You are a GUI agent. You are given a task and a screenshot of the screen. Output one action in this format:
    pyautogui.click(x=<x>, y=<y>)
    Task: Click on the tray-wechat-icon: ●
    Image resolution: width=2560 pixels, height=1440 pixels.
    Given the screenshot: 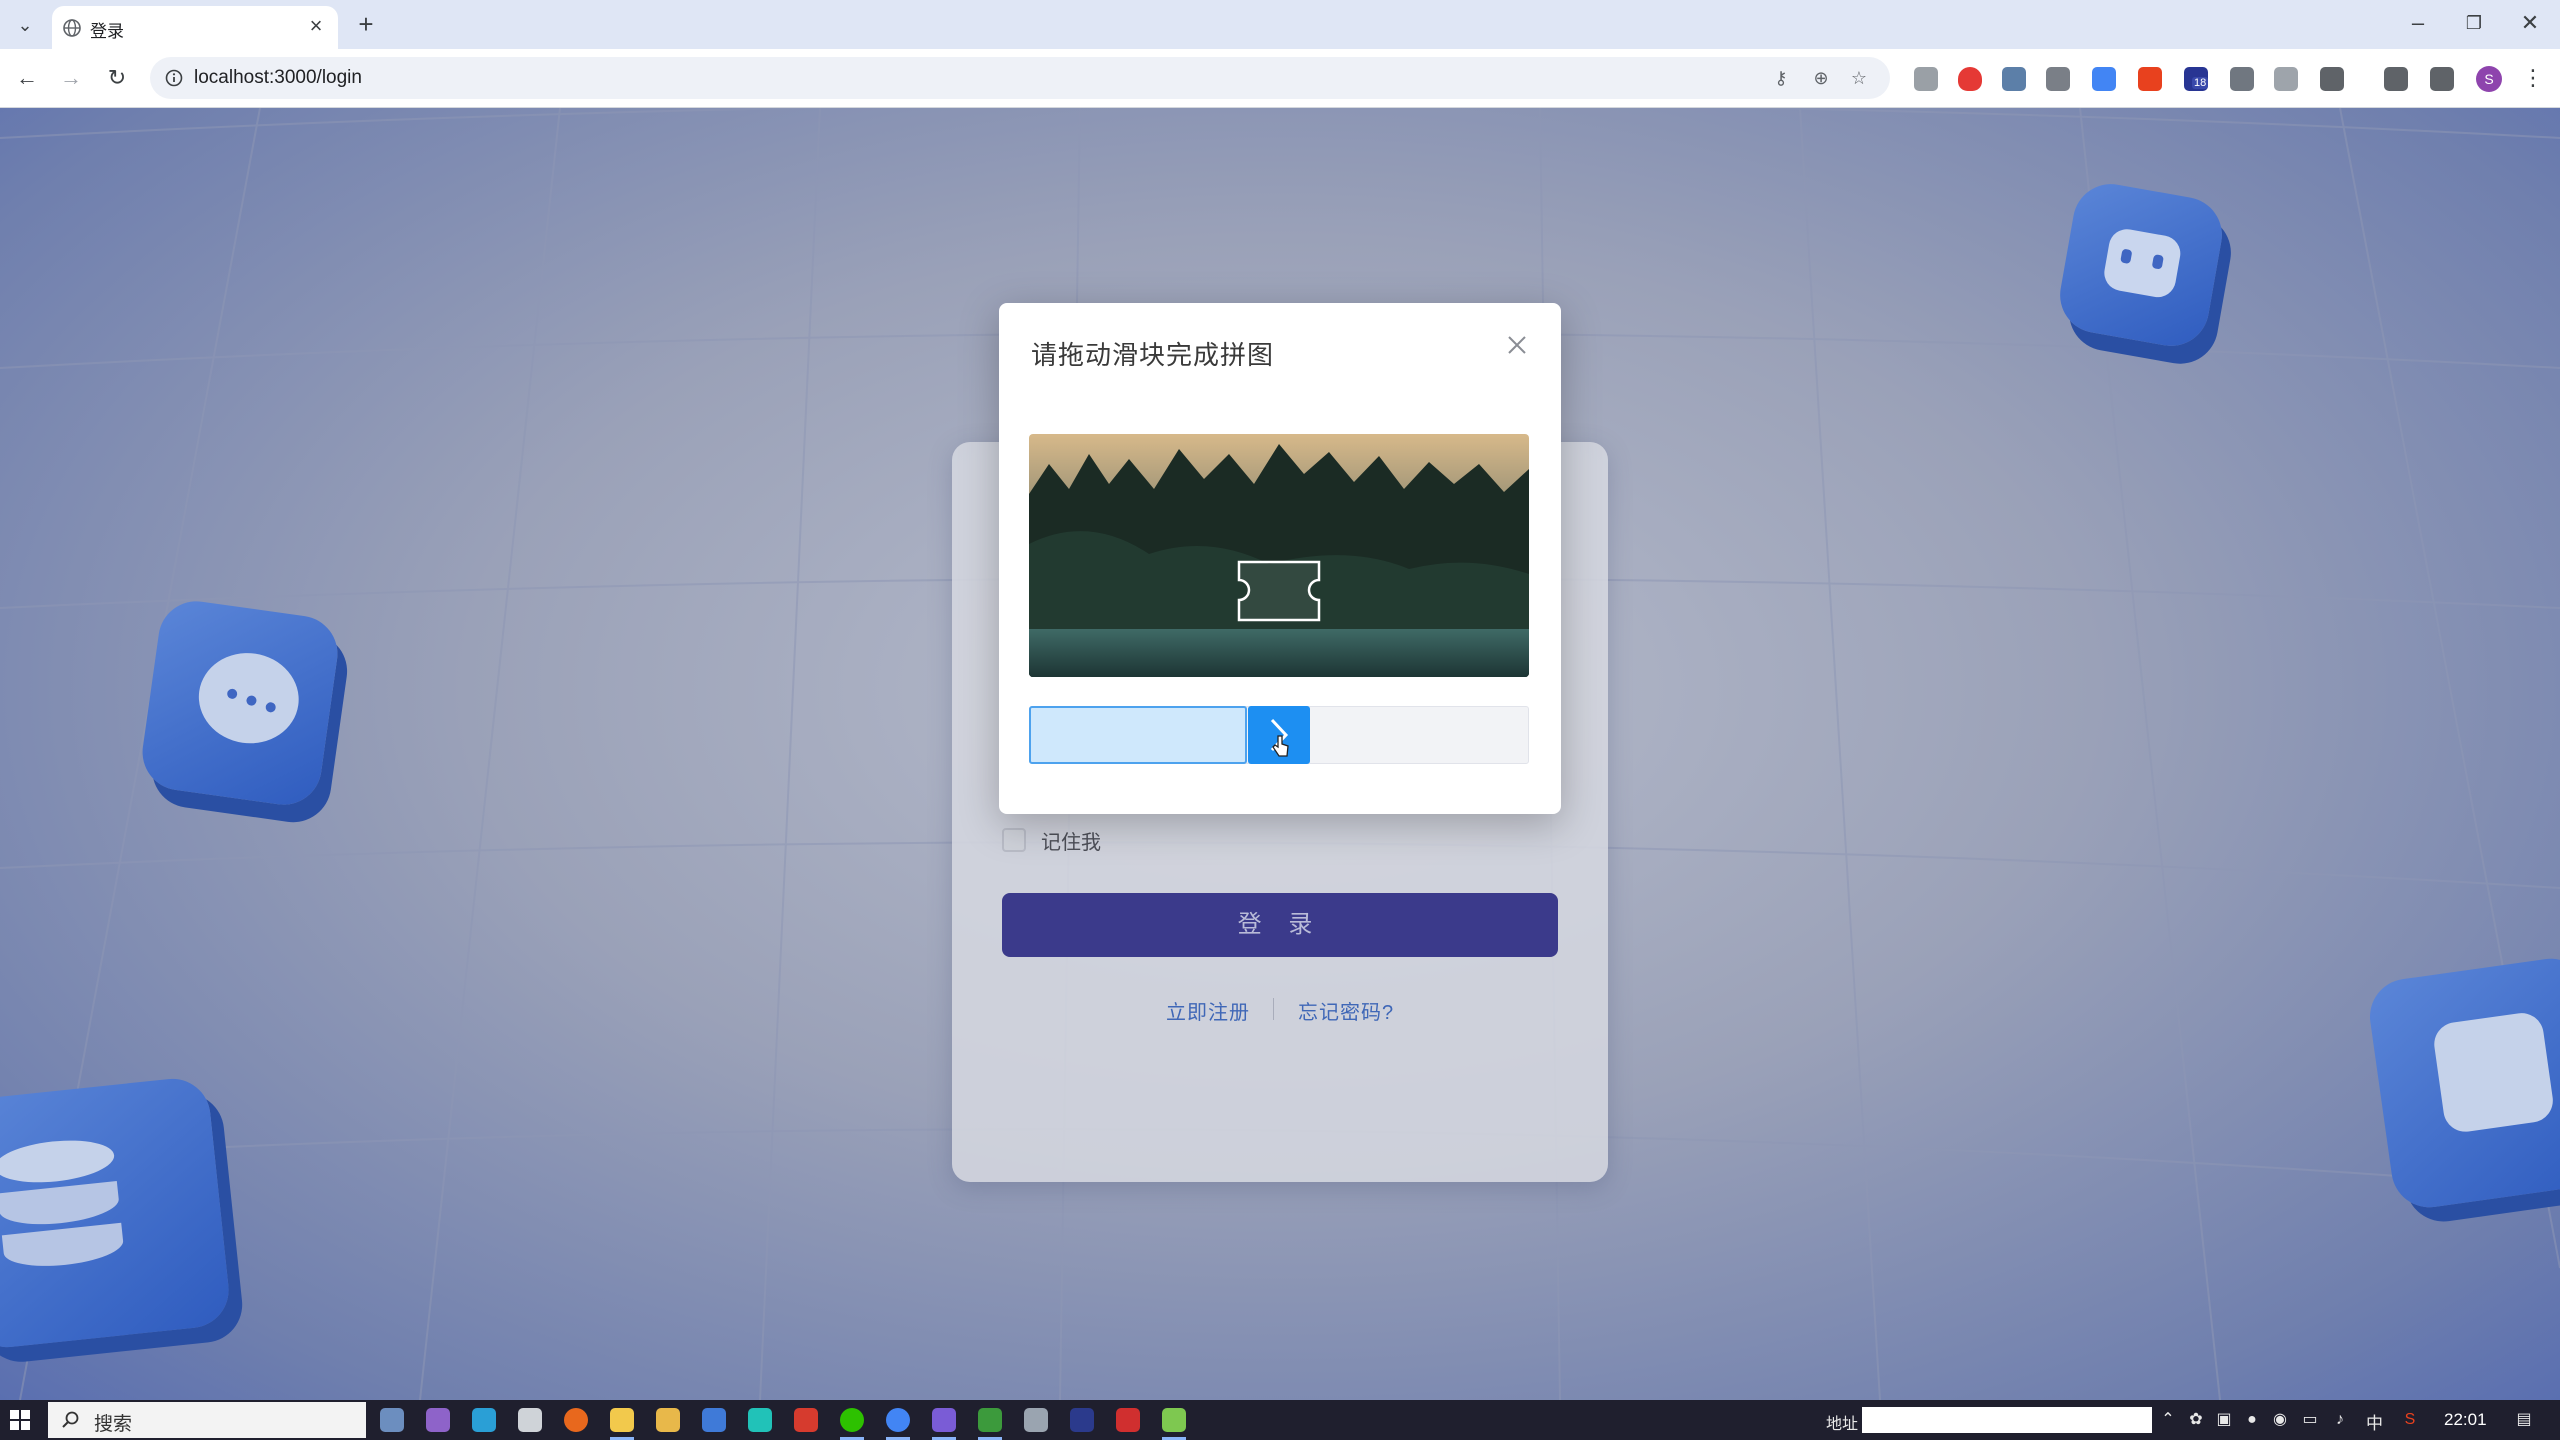 What is the action you would take?
    pyautogui.click(x=2252, y=1420)
    